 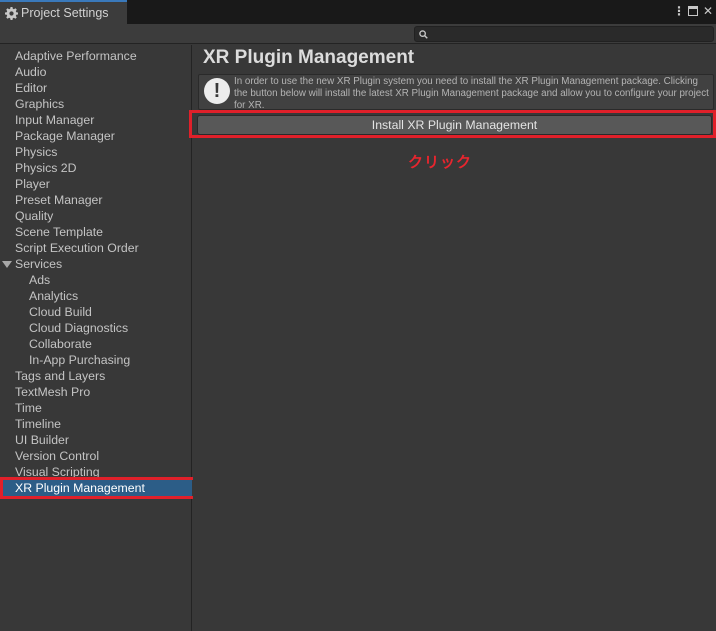 I want to click on sidebar-item-physics-2d: Physics 2D, so click(x=96, y=168).